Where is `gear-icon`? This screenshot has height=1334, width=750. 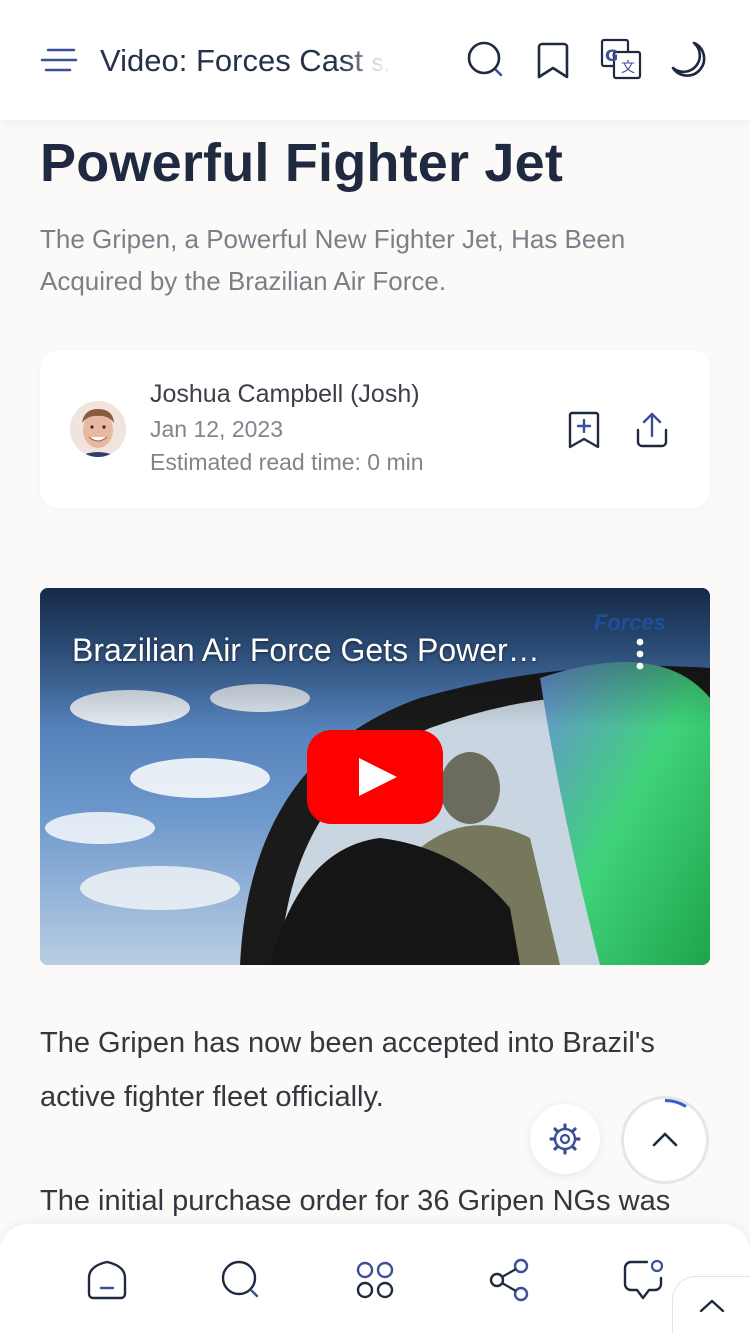
gear-icon is located at coordinates (565, 1139).